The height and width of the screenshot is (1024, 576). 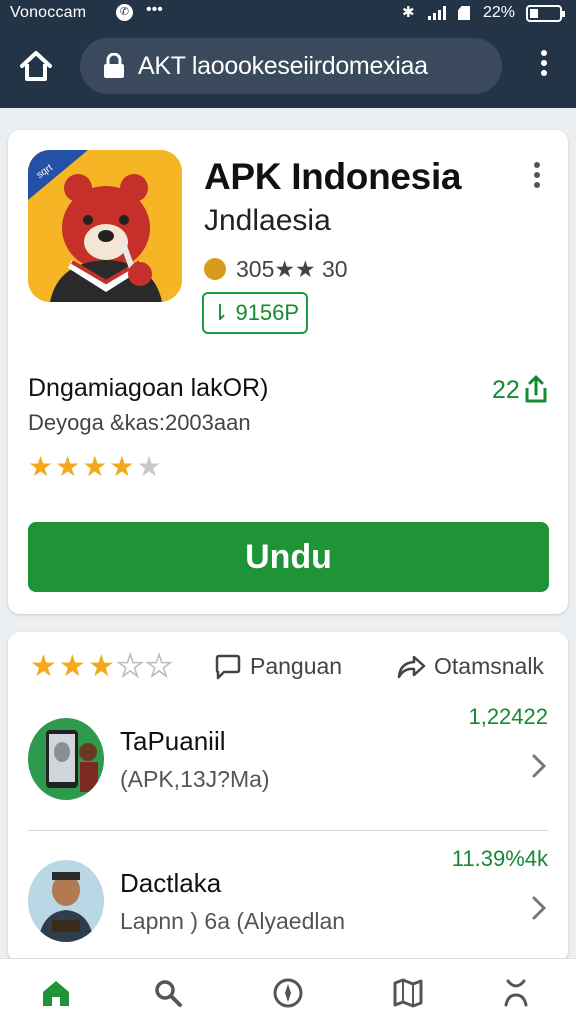 What do you see at coordinates (288, 905) in the screenshot?
I see `list-item: Dactlaka Lapnn ) 6a (Alyaedlan 11.39%4k` at bounding box center [288, 905].